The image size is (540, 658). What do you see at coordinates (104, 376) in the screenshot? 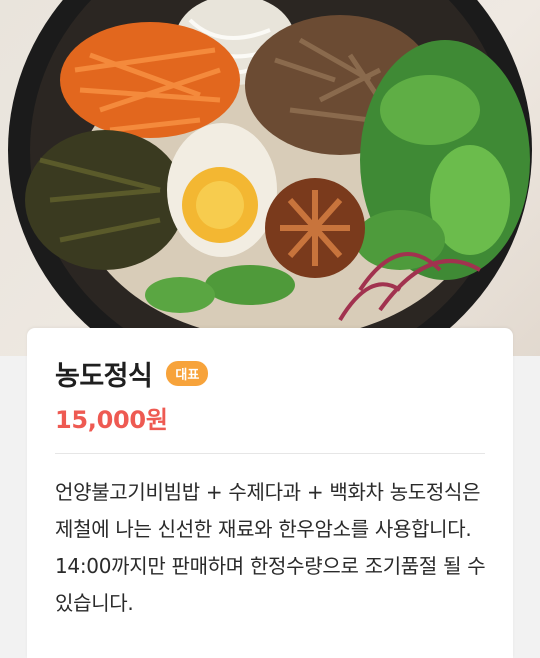
I see `menu-title: 농도정식` at bounding box center [104, 376].